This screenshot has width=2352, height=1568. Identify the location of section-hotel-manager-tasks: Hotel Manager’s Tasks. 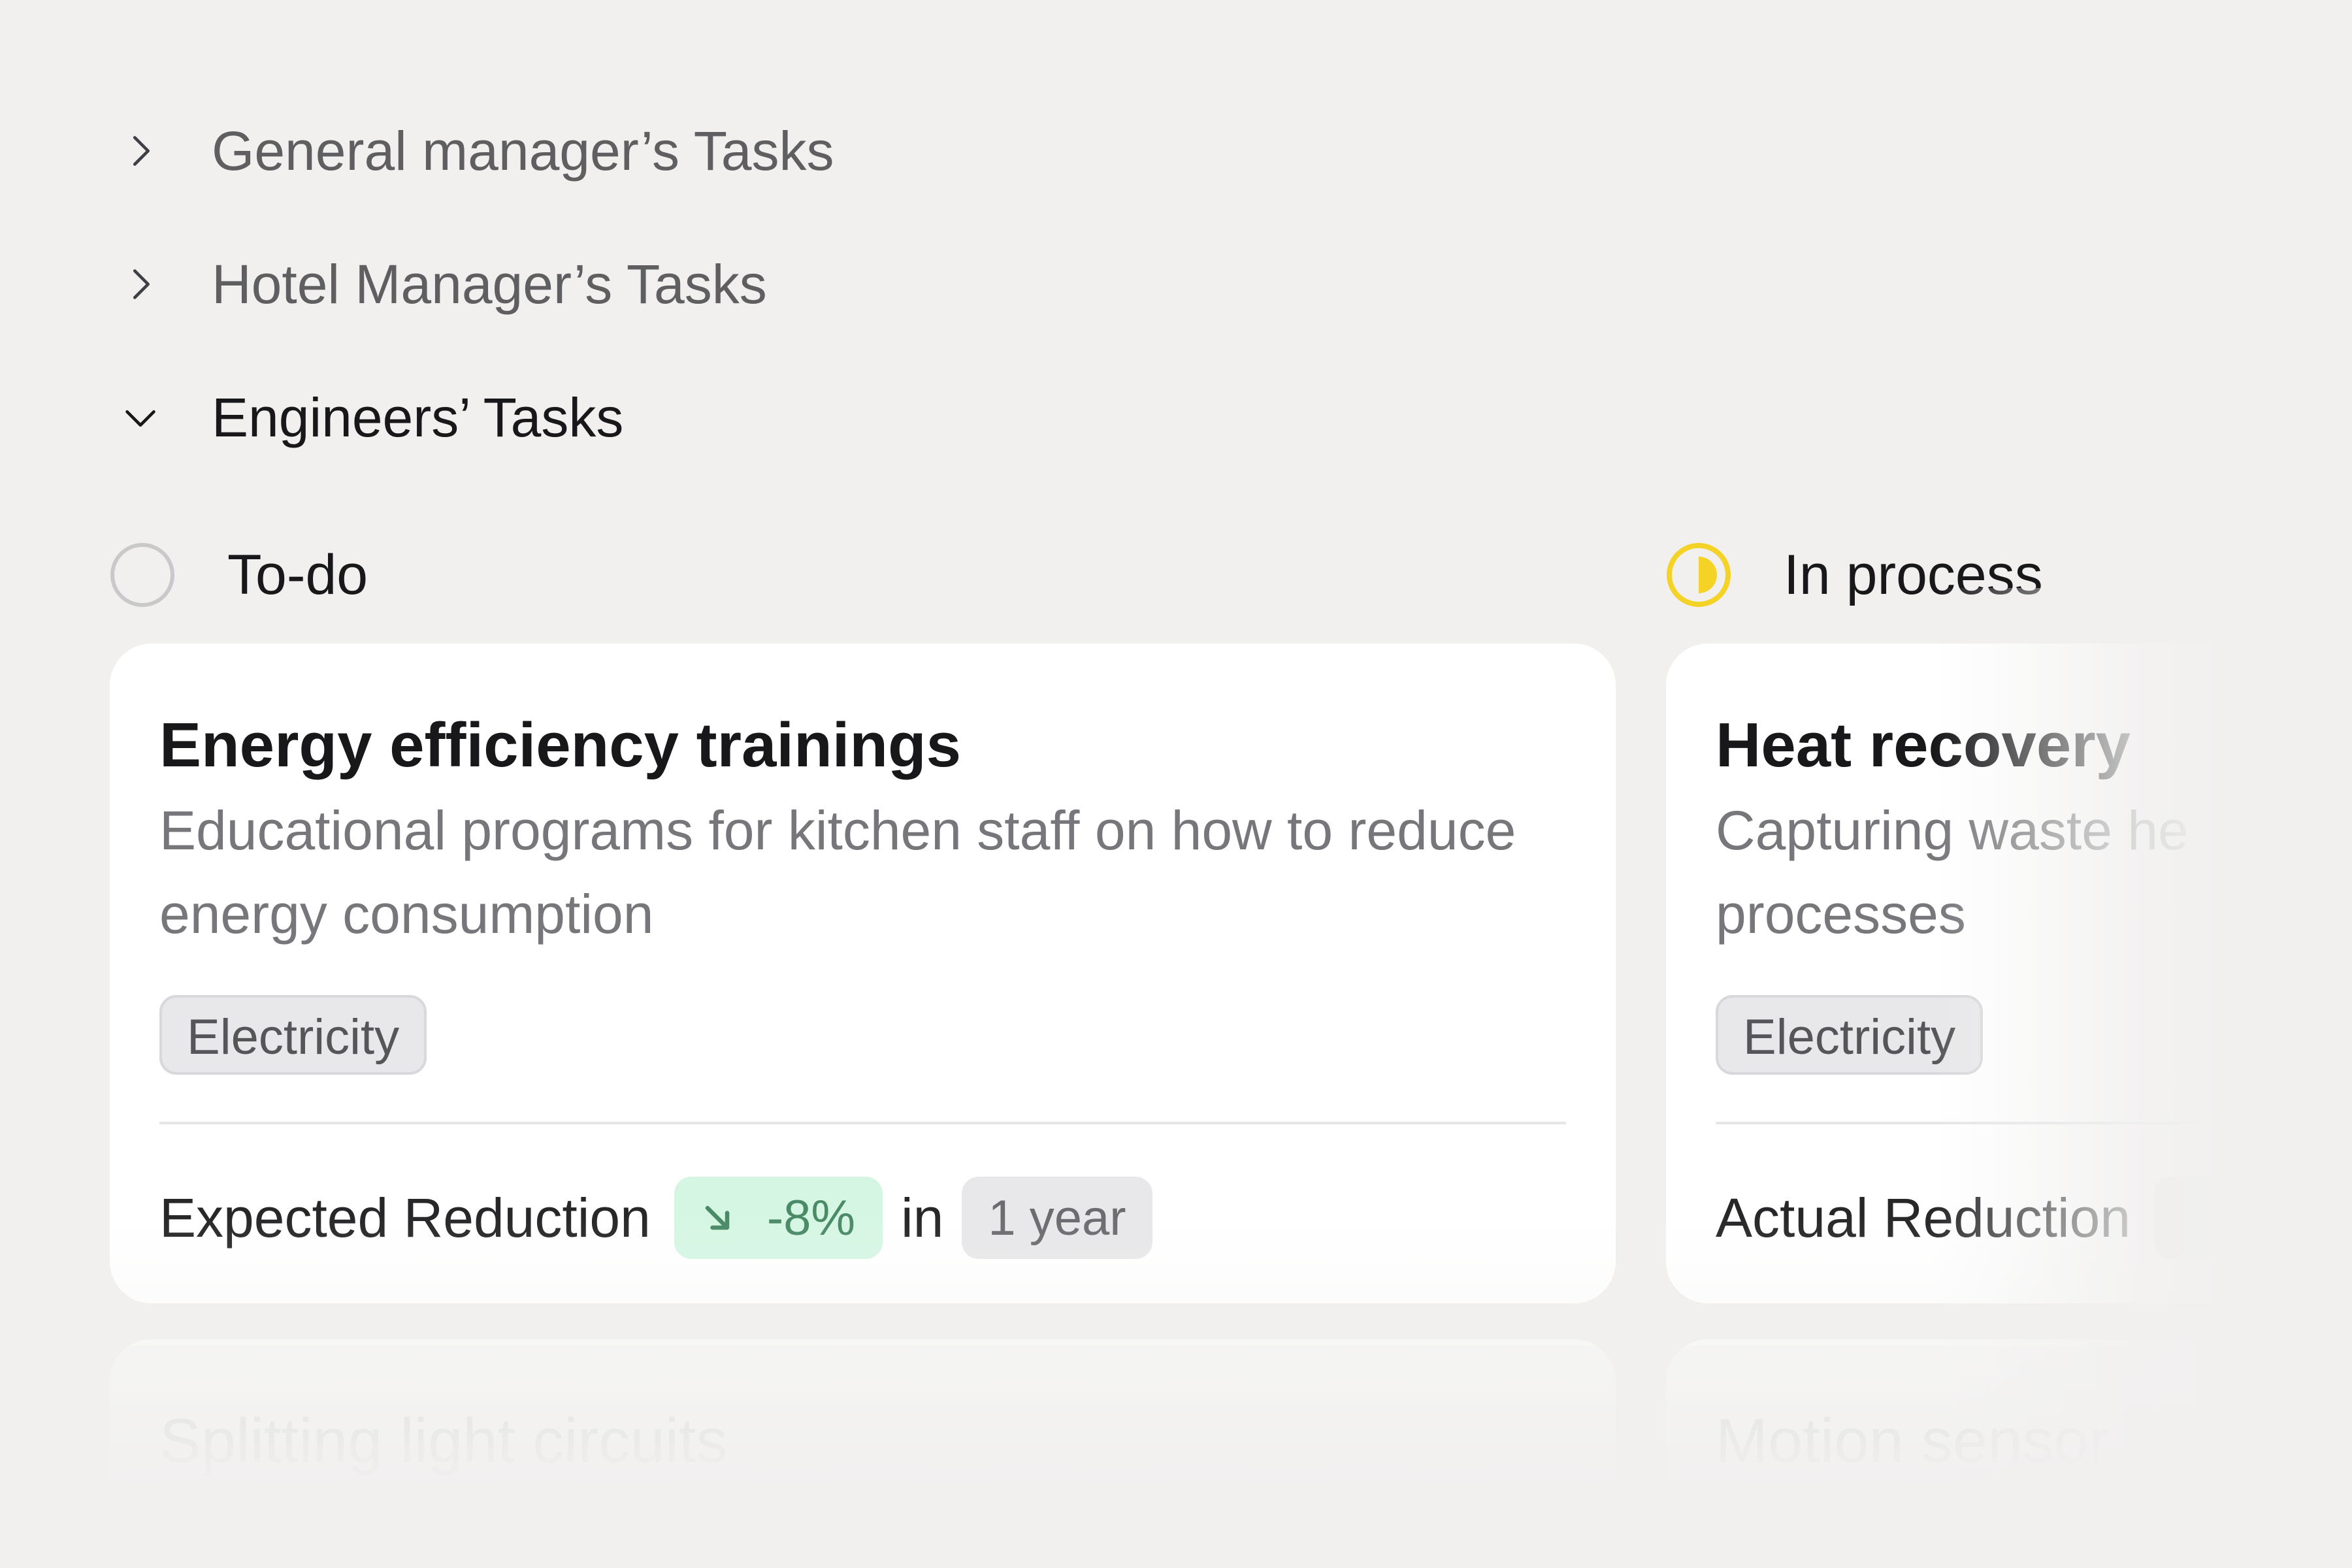
(439, 284).